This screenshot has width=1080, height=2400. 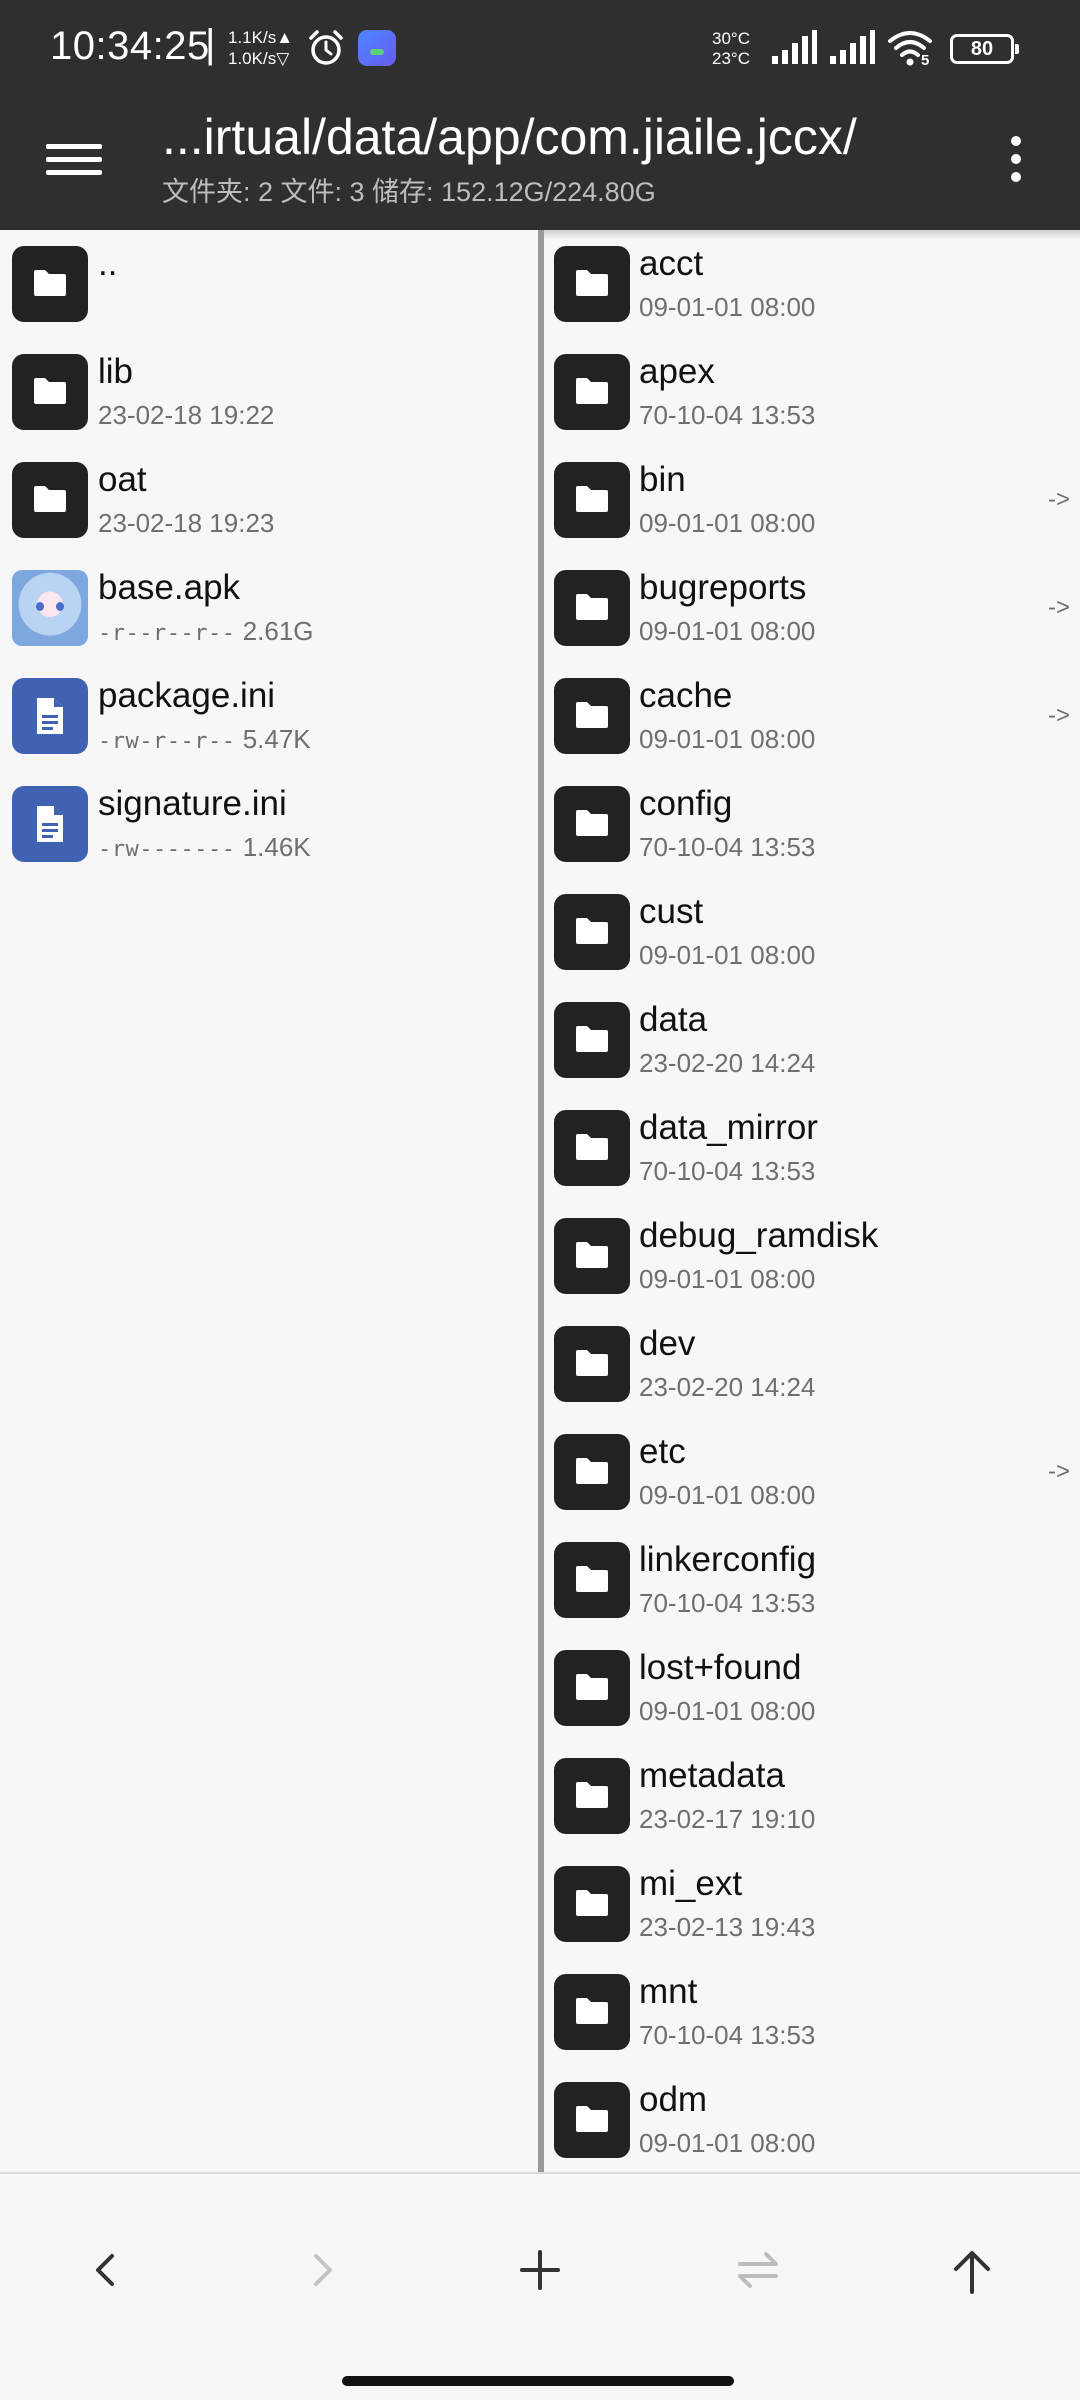 I want to click on file-list-item: config 70-10-04 13:53, so click(x=812, y=824).